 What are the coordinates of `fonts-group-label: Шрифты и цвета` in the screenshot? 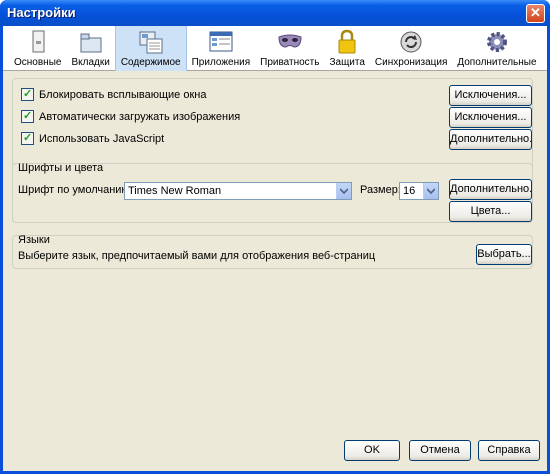 It's located at (61, 168).